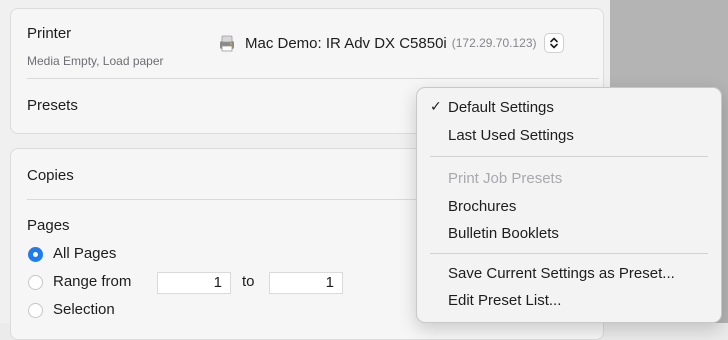 Image resolution: width=728 pixels, height=340 pixels. I want to click on copies-label: Copies, so click(50, 175).